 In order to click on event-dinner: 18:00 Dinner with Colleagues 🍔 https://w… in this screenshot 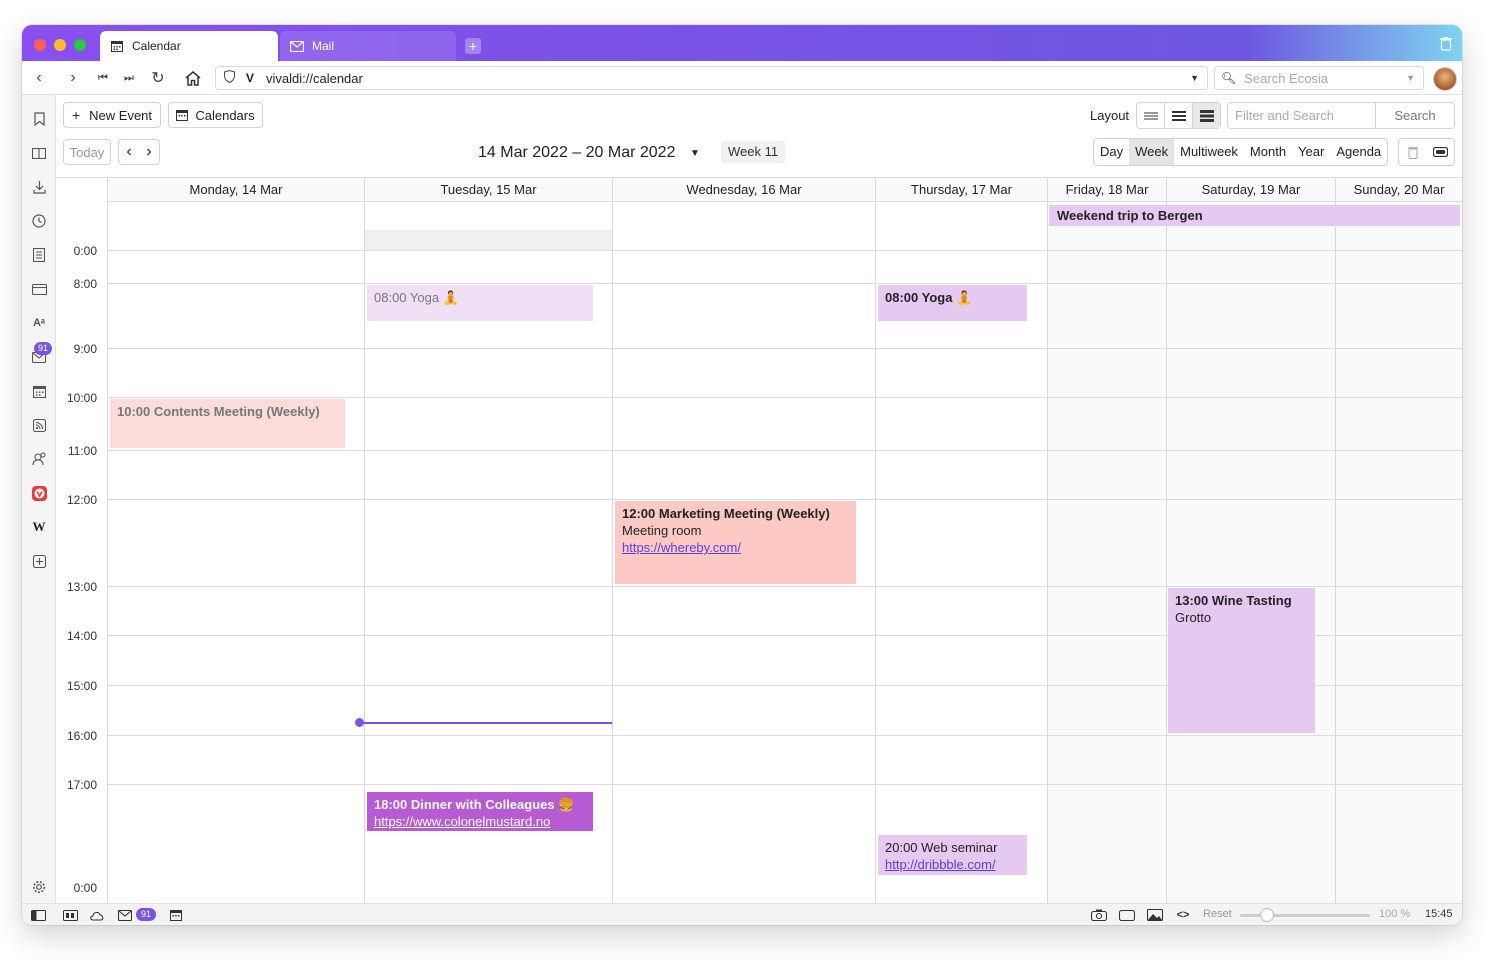, I will do `click(480, 811)`.